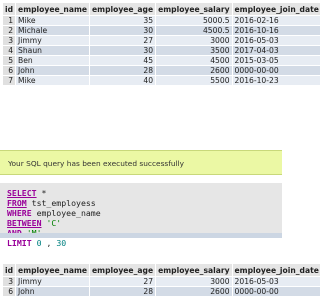 The width and height of the screenshot is (320, 300). Describe the element at coordinates (123, 60) in the screenshot. I see `cell-employee-age: 45` at that location.